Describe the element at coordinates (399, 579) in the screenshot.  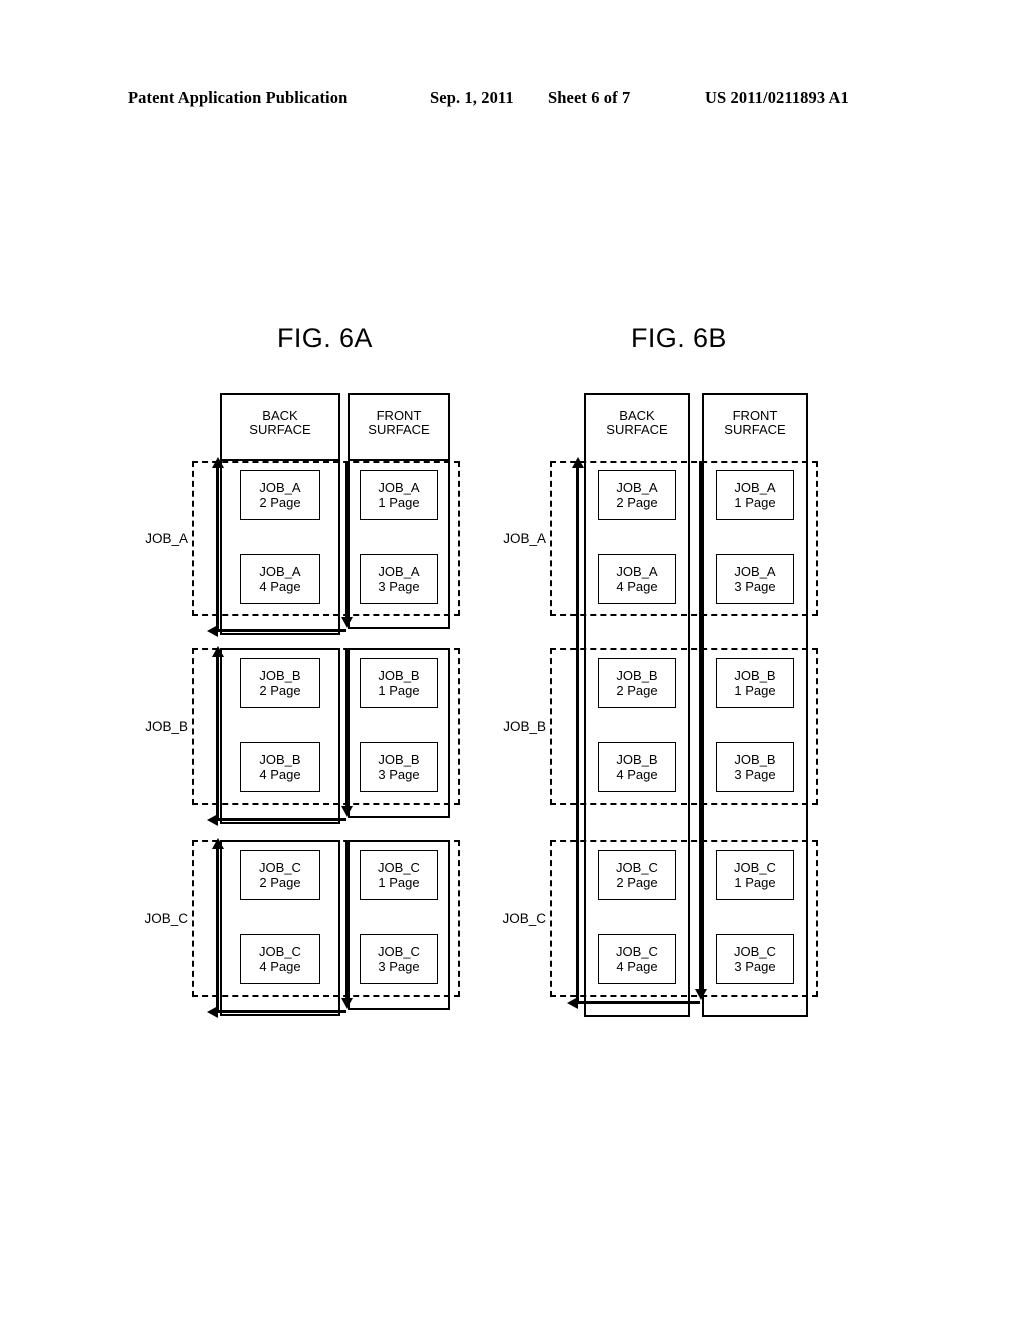
I see `fig6a-cell-front-a2: JOB_A 3 Page` at that location.